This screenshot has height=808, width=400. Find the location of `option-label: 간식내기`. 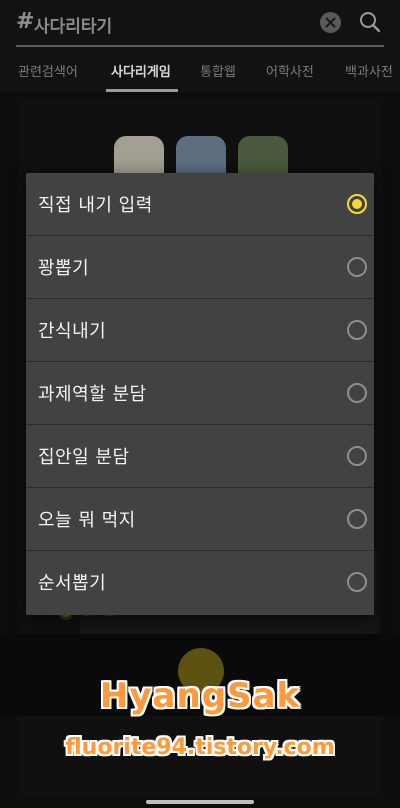

option-label: 간식내기 is located at coordinates (72, 331).